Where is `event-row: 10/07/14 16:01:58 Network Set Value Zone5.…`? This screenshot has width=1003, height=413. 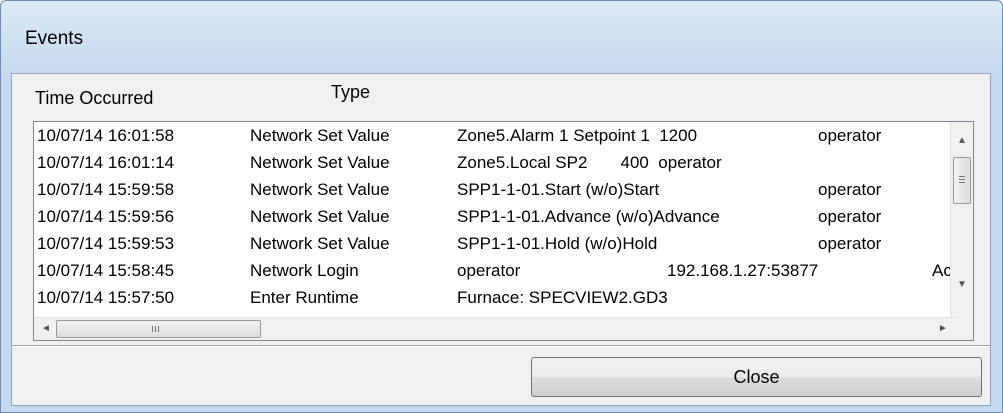
event-row: 10/07/14 16:01:58 Network Set Value Zone5.… is located at coordinates (494, 137).